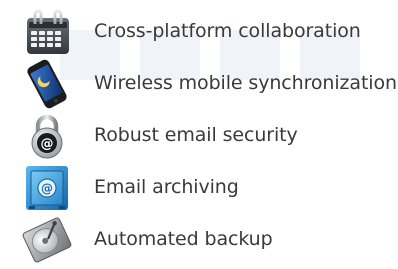 The height and width of the screenshot is (269, 398). I want to click on feature-label: Automated backup, so click(183, 239).